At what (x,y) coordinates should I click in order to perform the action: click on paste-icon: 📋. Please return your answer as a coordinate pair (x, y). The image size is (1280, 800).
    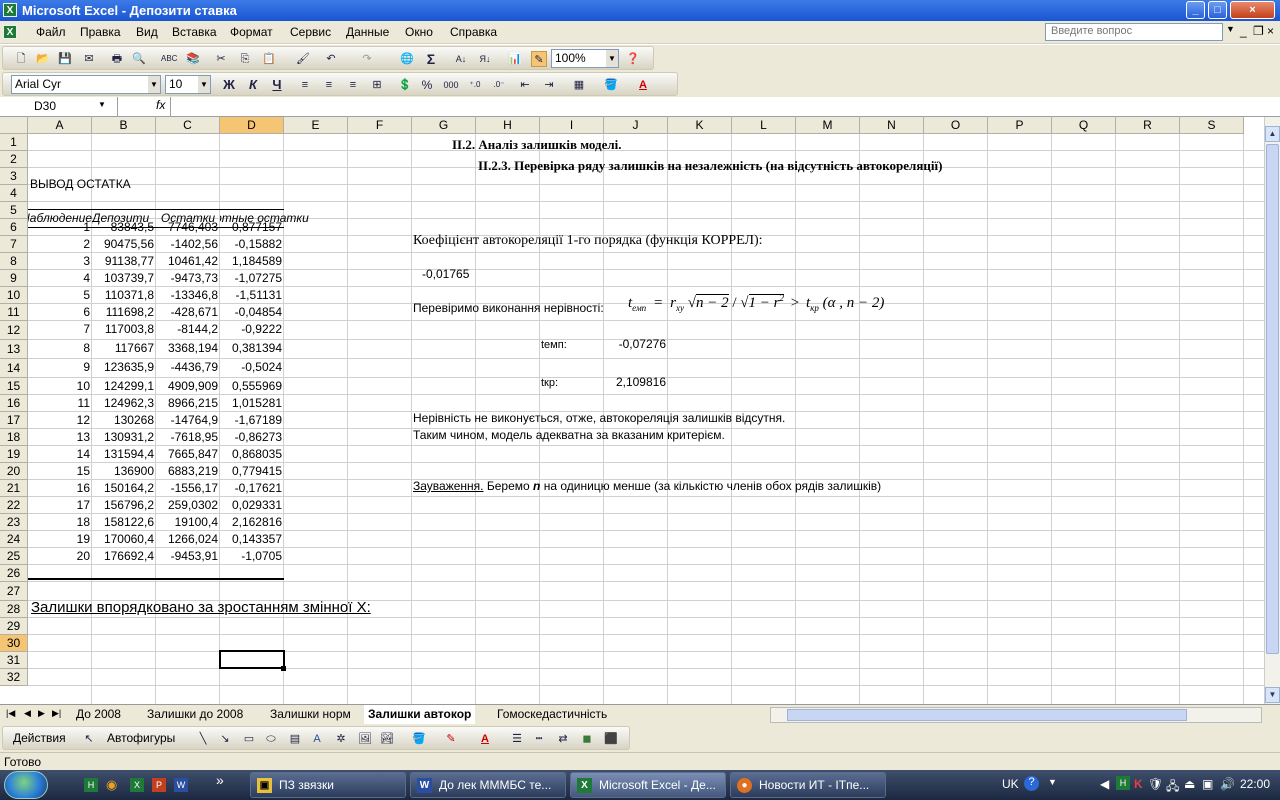
    Looking at the image, I should click on (269, 59).